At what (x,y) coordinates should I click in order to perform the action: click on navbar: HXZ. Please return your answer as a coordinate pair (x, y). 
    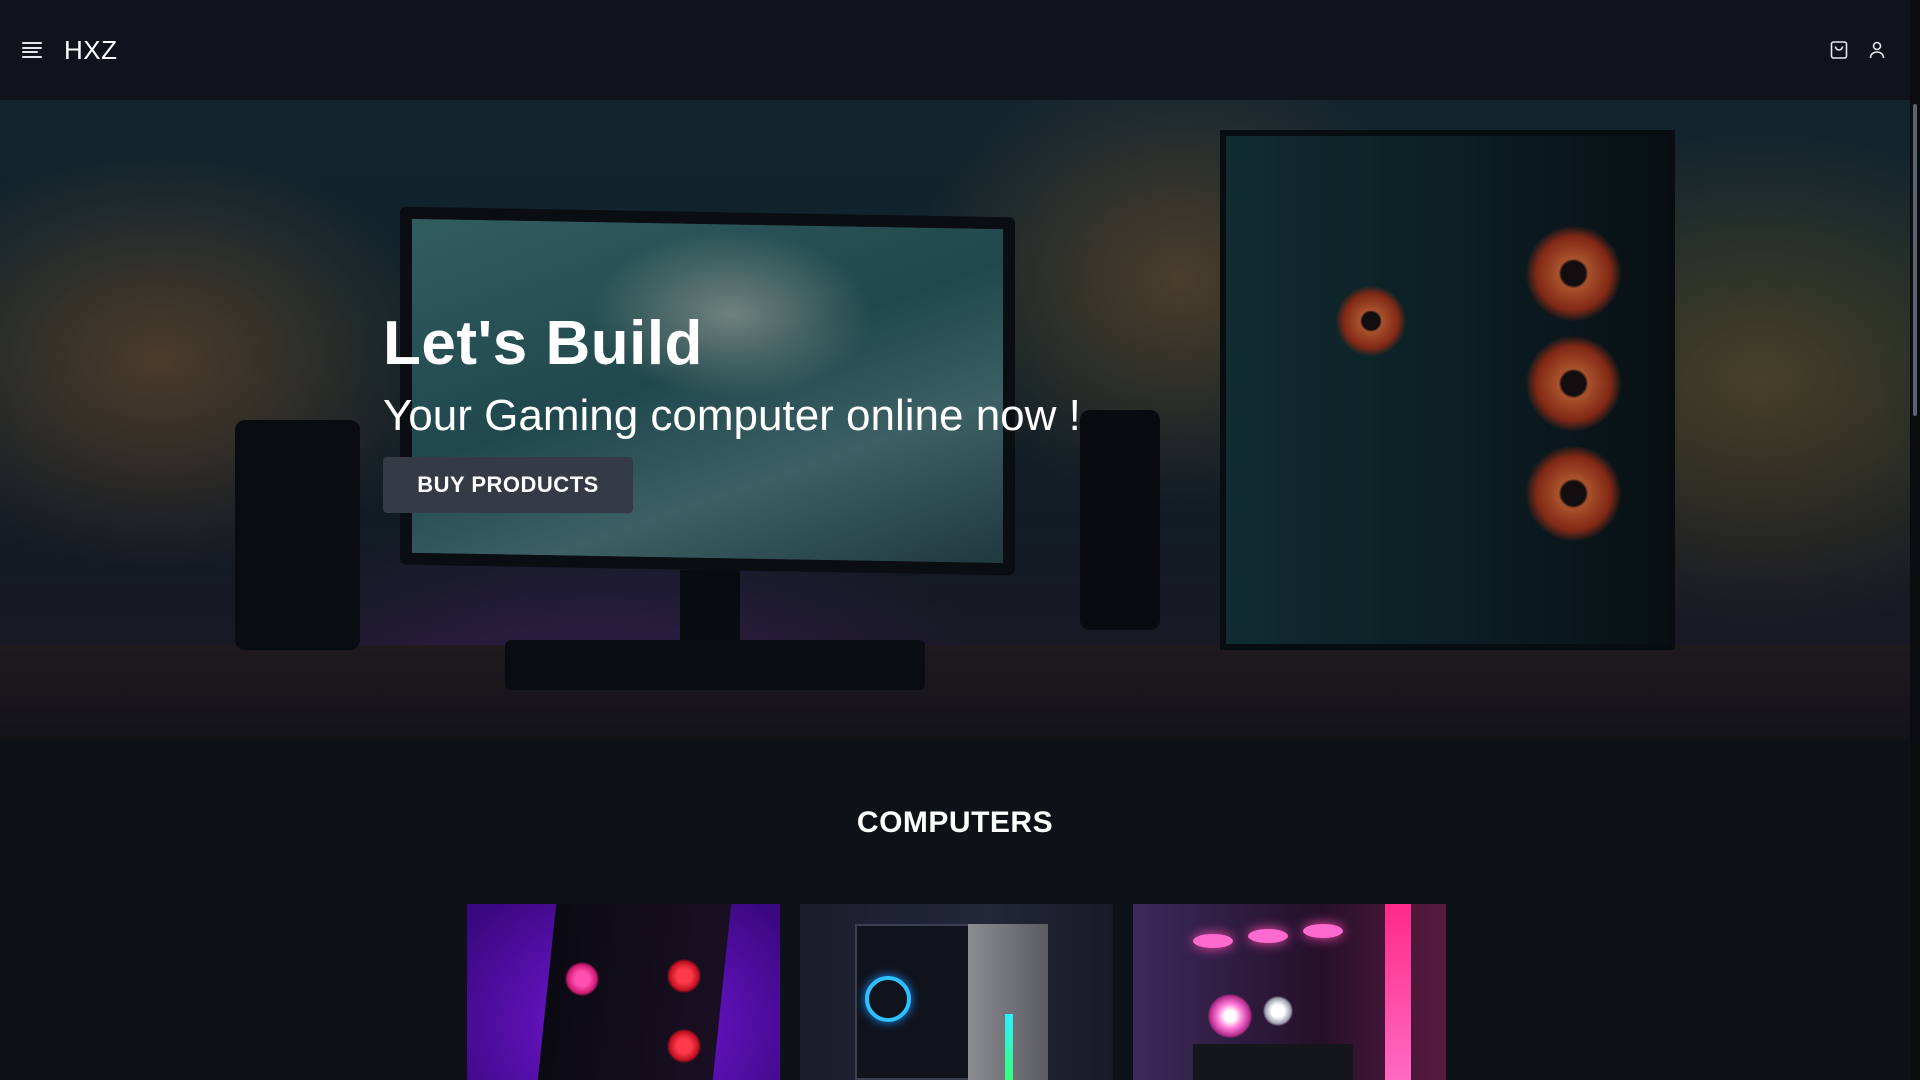
    Looking at the image, I should click on (955, 50).